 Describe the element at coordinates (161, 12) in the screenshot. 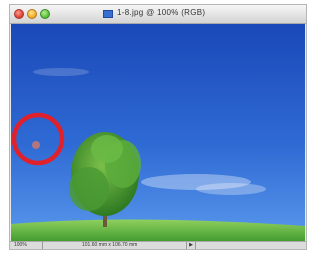

I see `window-title: 1-8.jpg @ 100% (RGB)` at that location.